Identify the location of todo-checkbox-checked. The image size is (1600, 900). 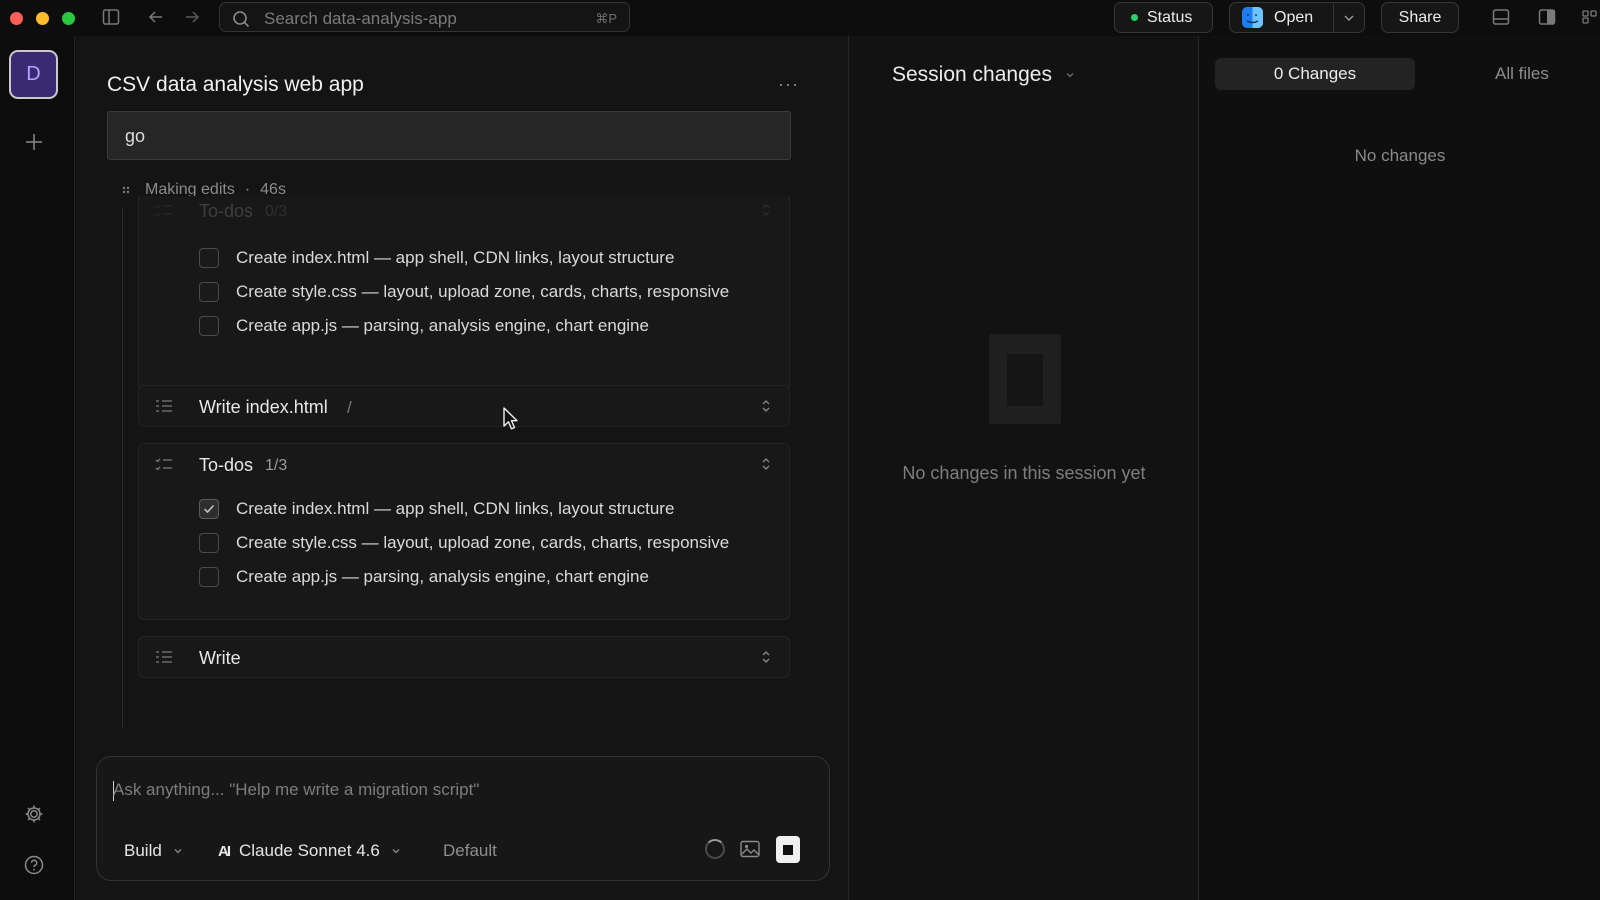
(209, 509).